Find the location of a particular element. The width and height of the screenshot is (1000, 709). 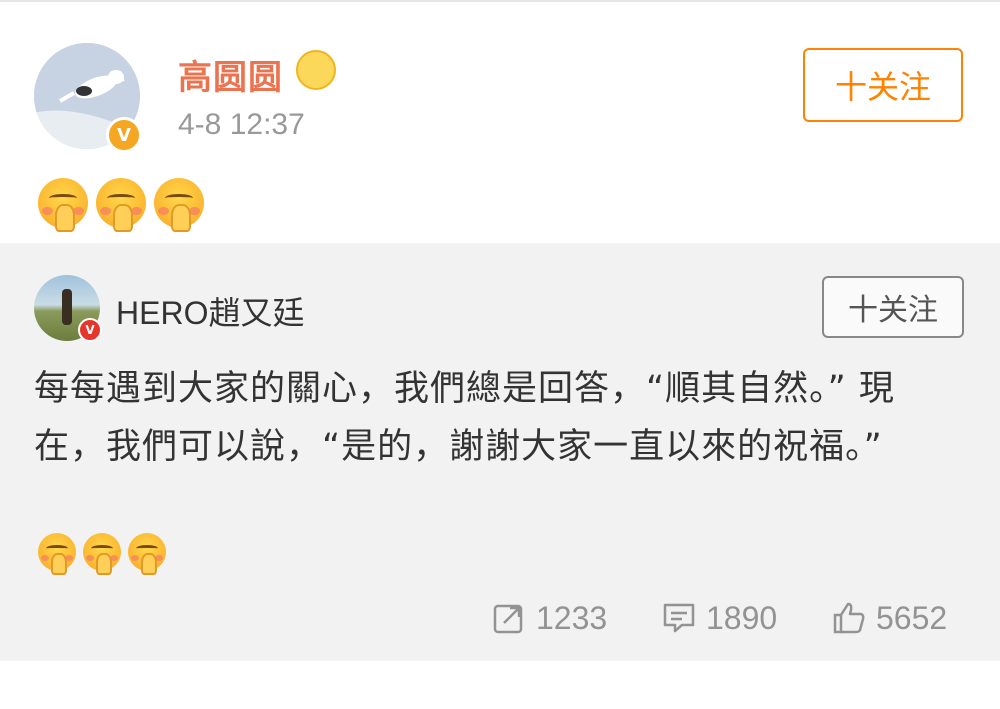

repost-count: 1233 is located at coordinates (572, 617).